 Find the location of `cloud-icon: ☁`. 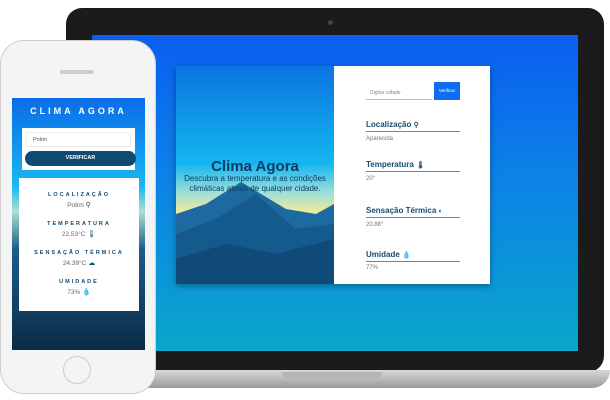

cloud-icon: ☁ is located at coordinates (92, 263).